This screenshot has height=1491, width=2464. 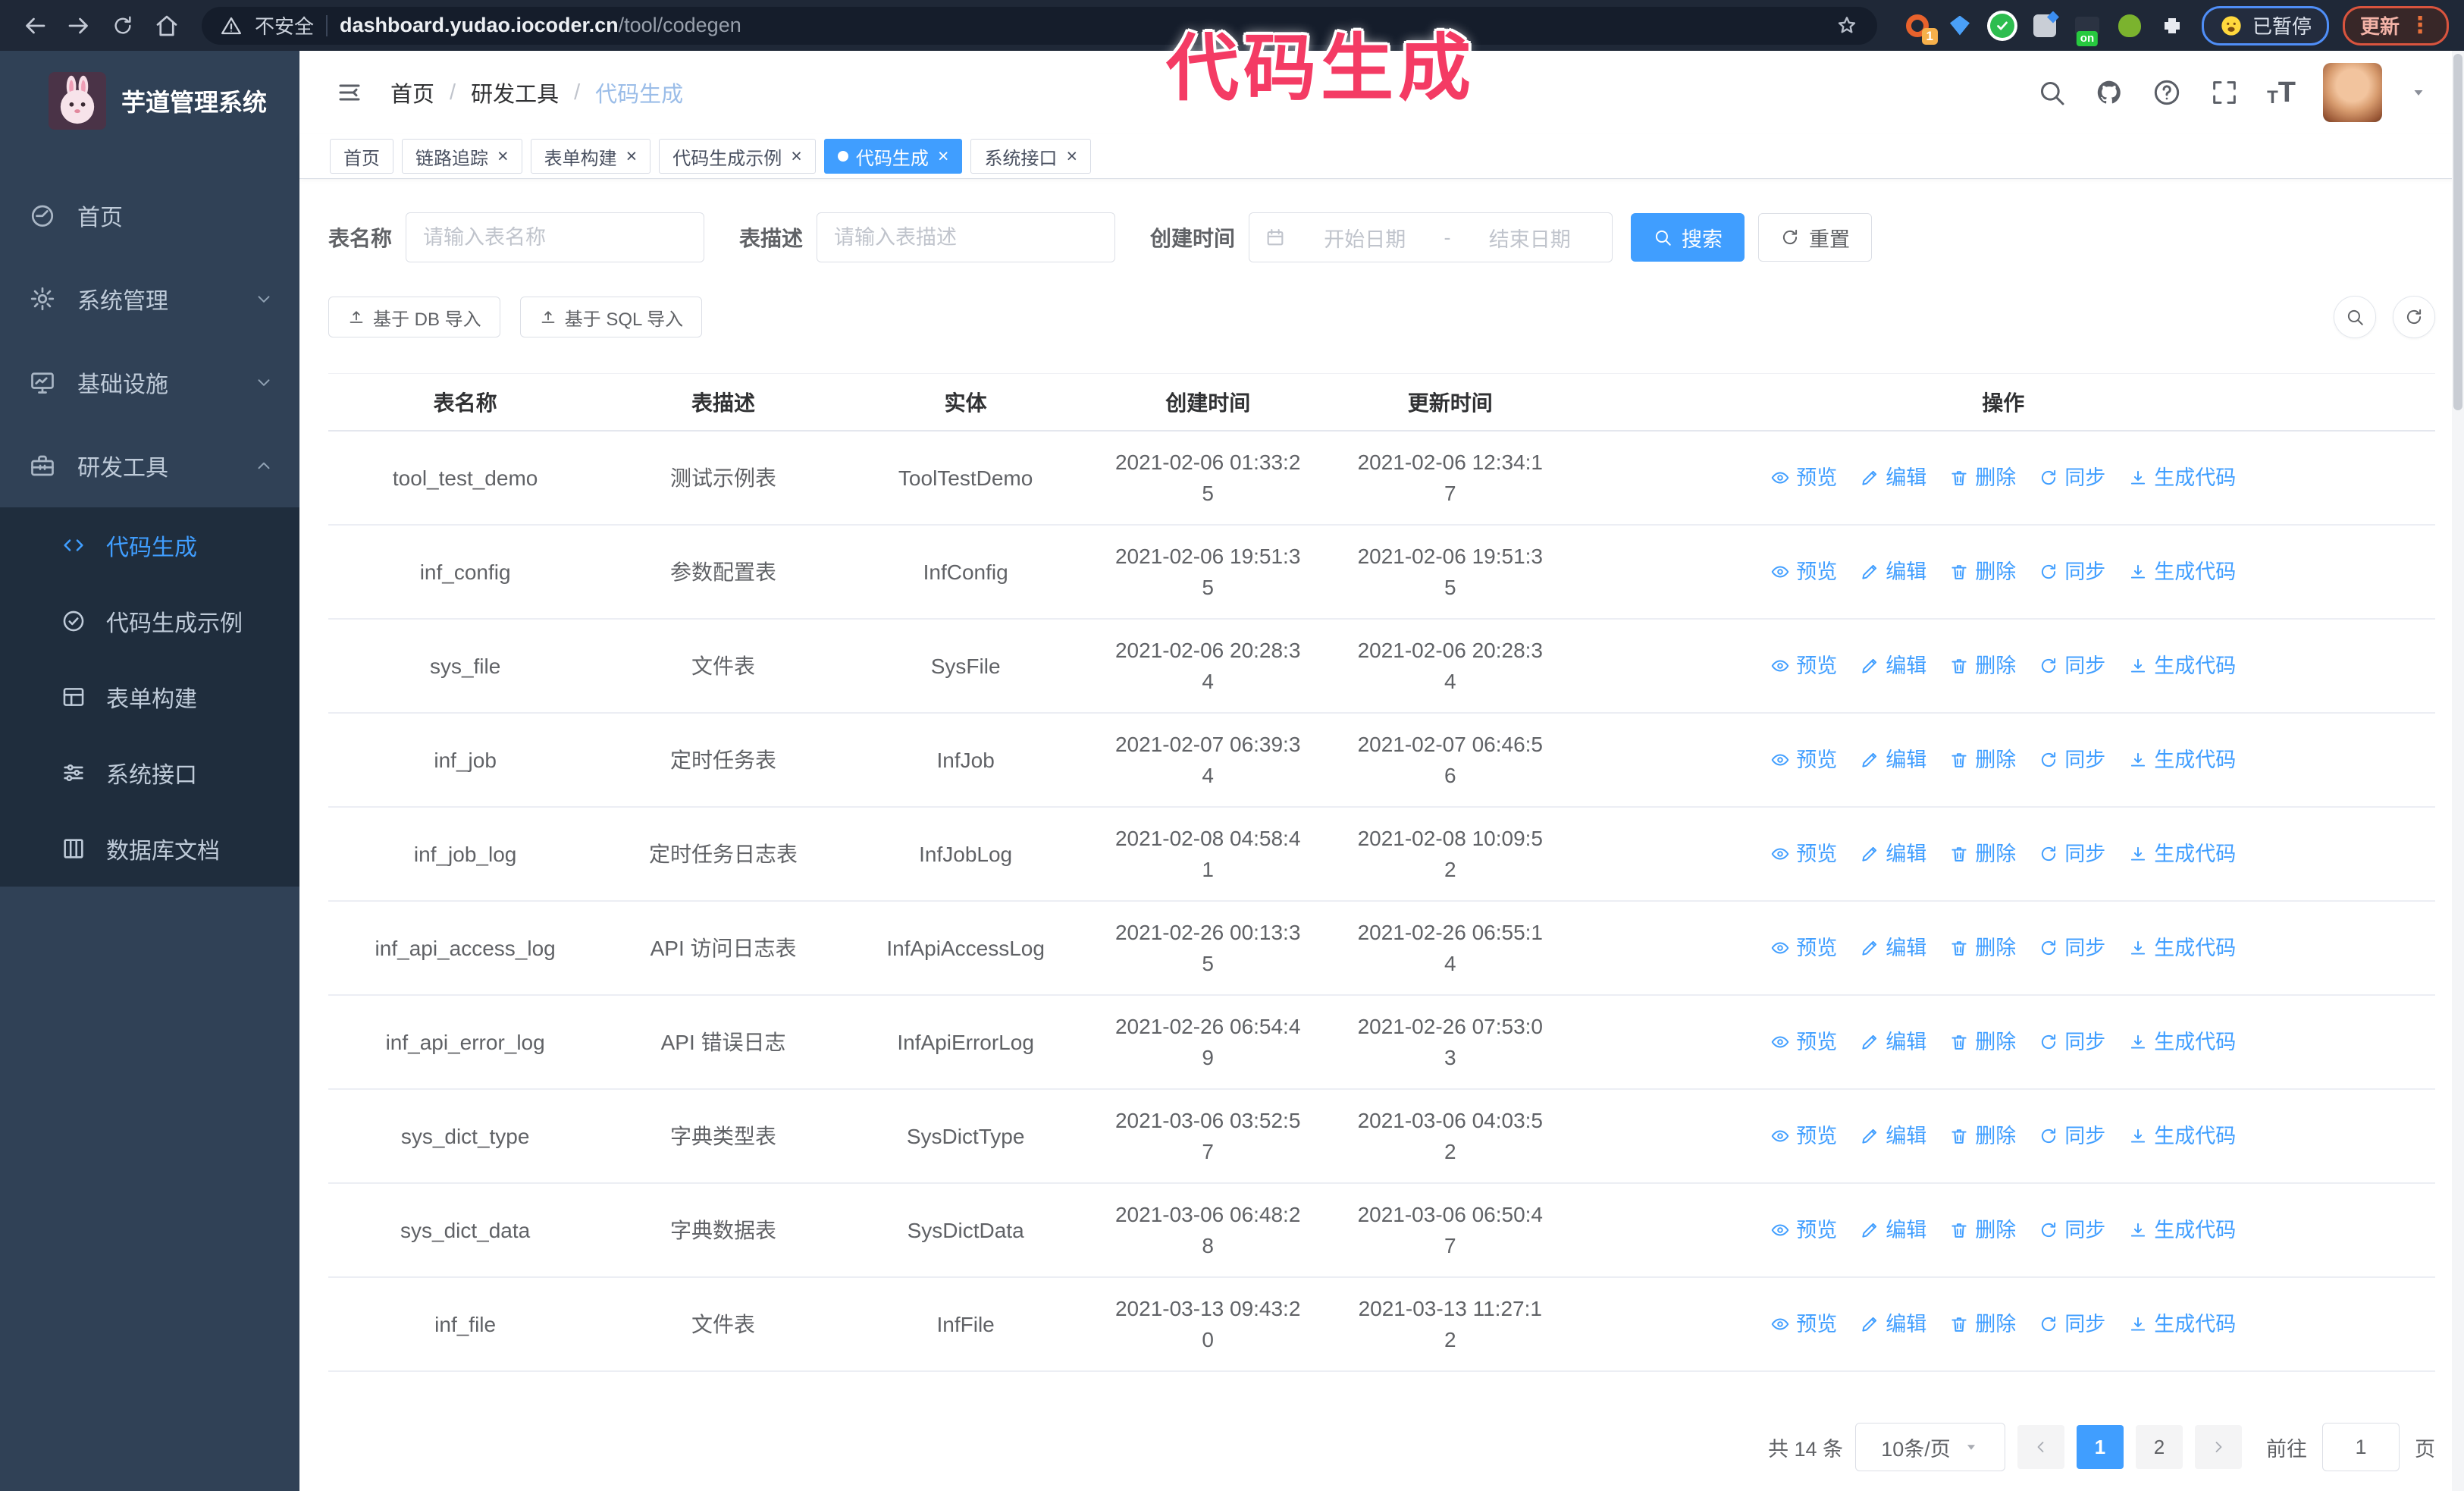 What do you see at coordinates (1031, 156) in the screenshot?
I see `tab-system-api: 系统接口 ×` at bounding box center [1031, 156].